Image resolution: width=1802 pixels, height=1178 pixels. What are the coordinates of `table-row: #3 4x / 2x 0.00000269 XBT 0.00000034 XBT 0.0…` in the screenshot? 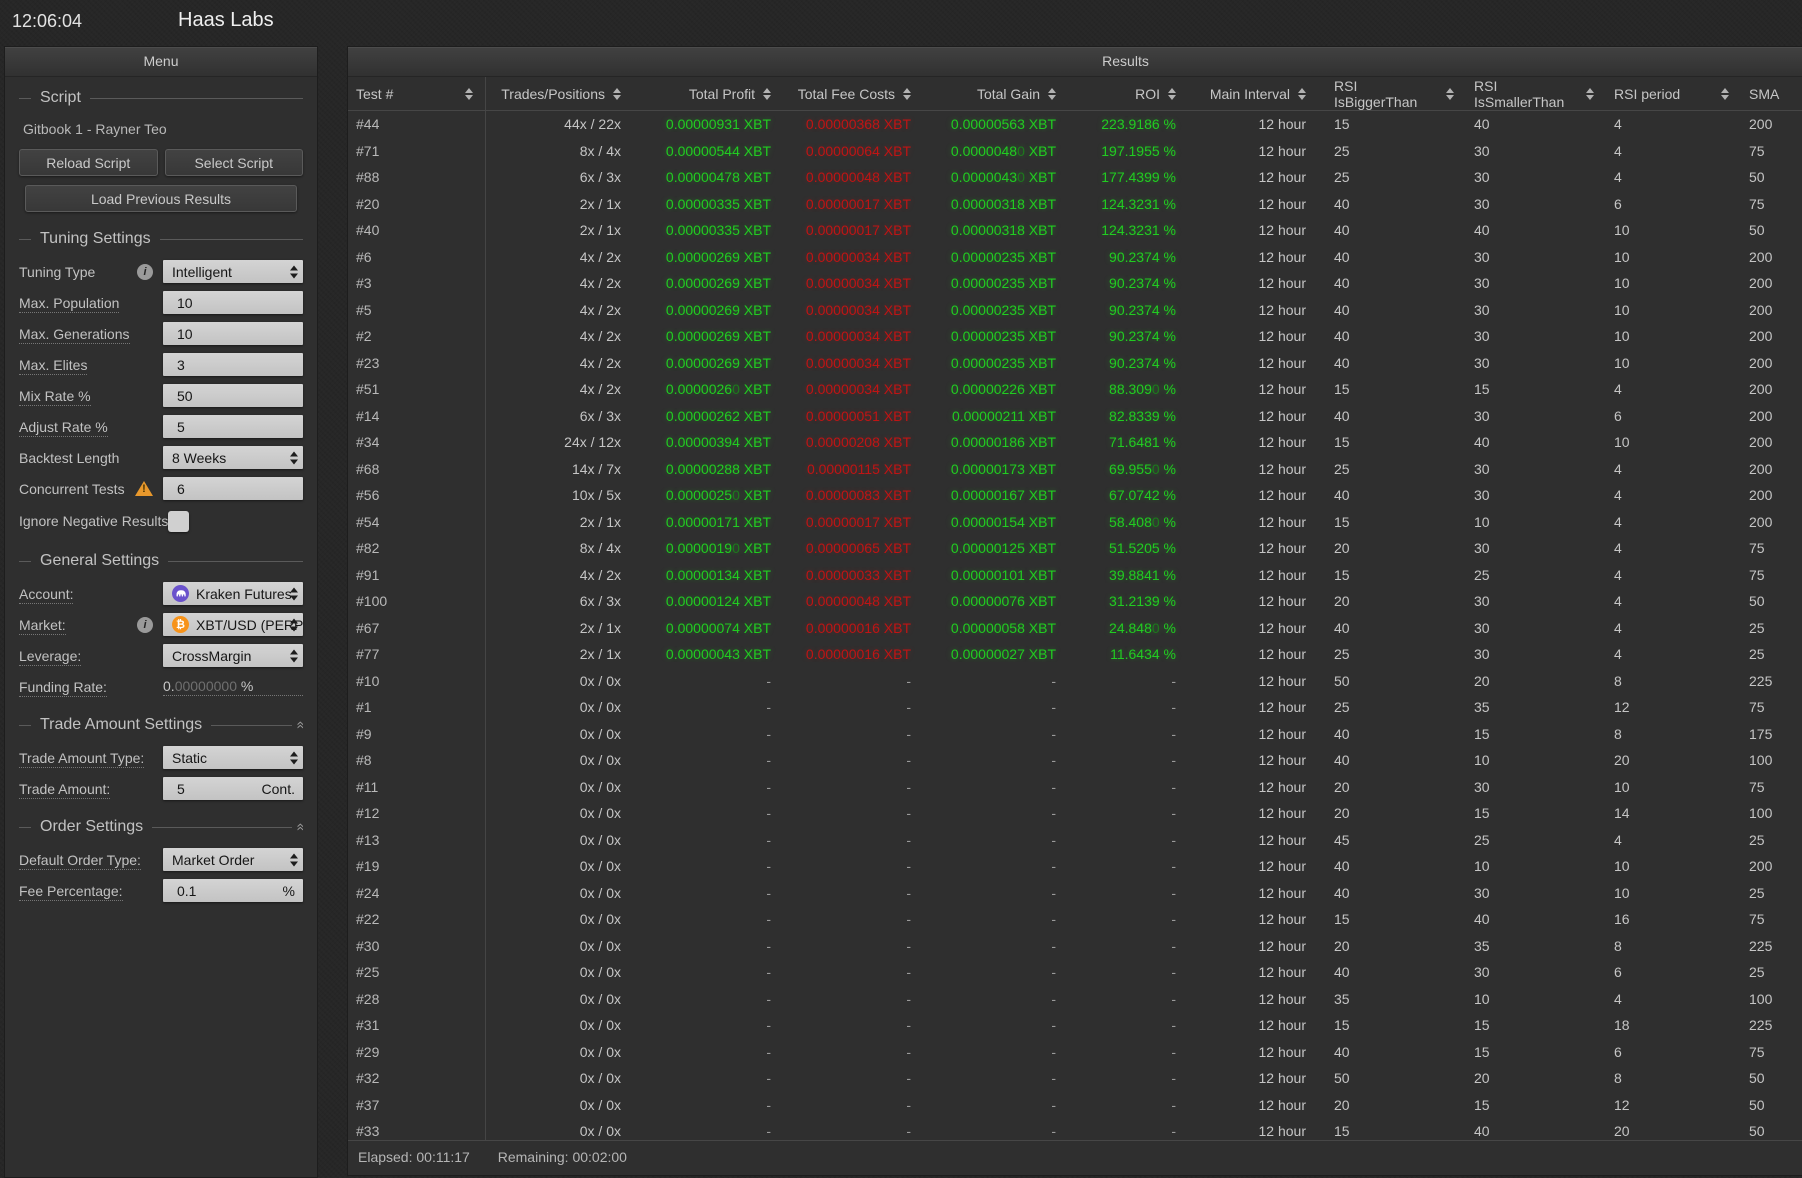 It's located at (1075, 283).